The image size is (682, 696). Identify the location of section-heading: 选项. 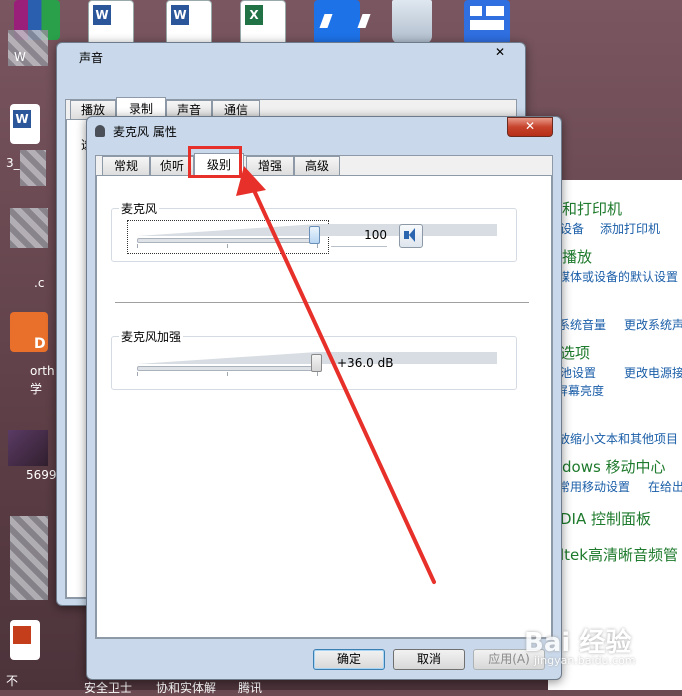
(575, 352).